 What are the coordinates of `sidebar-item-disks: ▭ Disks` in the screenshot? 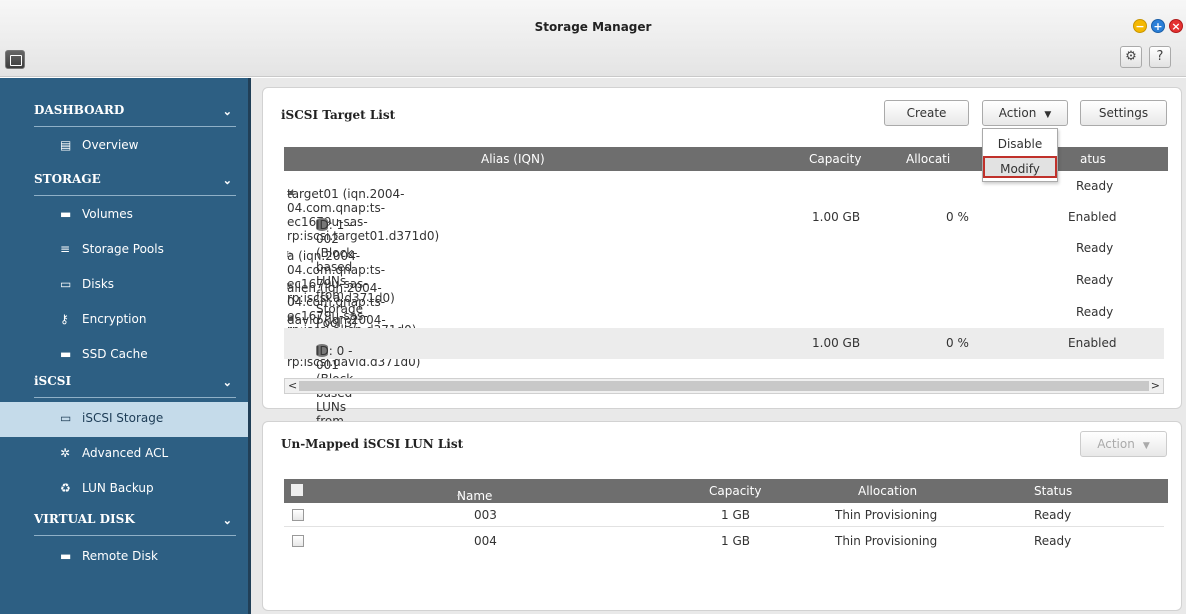 It's located at (124, 285).